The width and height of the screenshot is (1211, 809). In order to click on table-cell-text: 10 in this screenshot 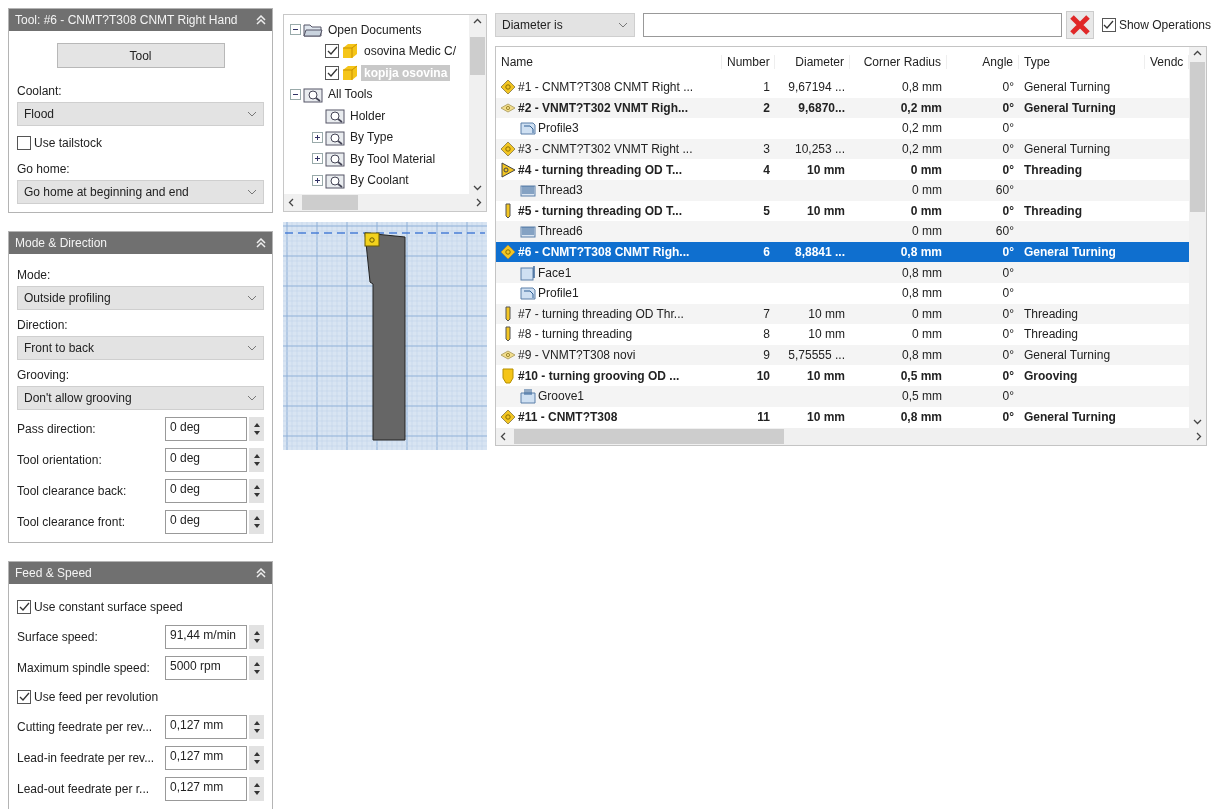, I will do `click(763, 375)`.